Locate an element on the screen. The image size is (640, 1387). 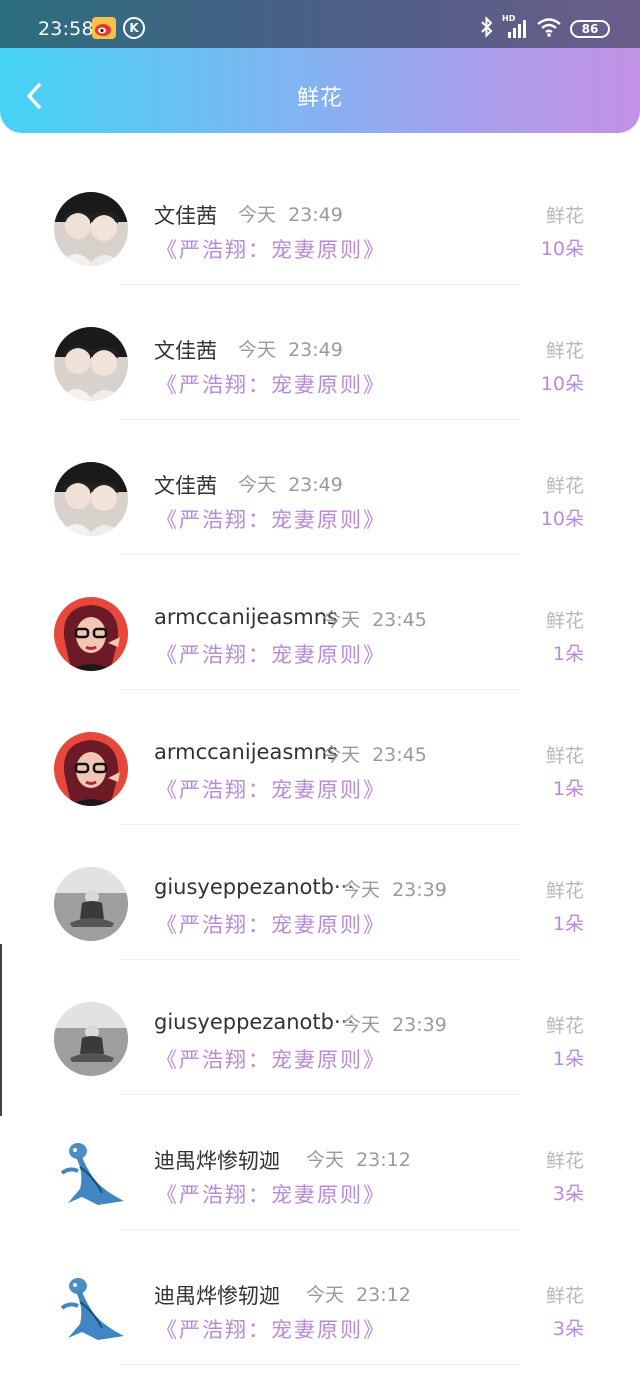
status-icons: HD 86 is located at coordinates (545, 28).